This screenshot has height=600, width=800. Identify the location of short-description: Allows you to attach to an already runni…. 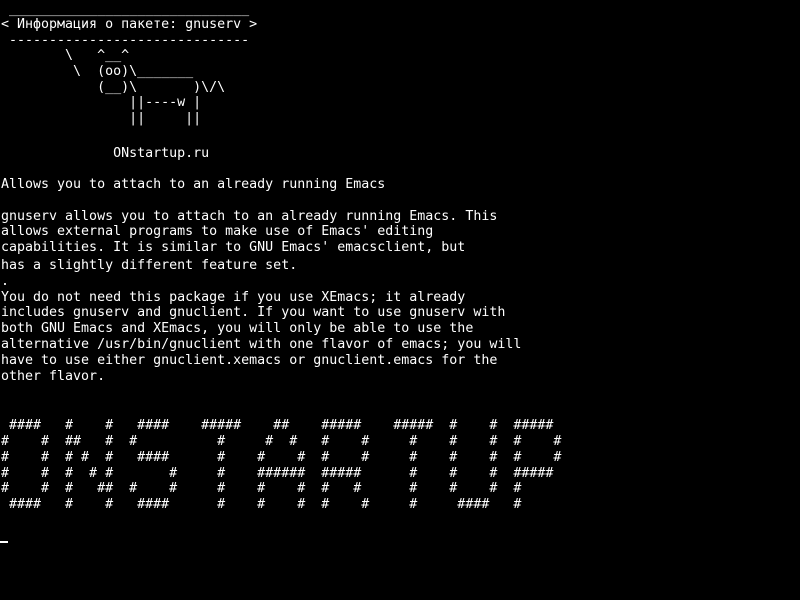
(193, 184).